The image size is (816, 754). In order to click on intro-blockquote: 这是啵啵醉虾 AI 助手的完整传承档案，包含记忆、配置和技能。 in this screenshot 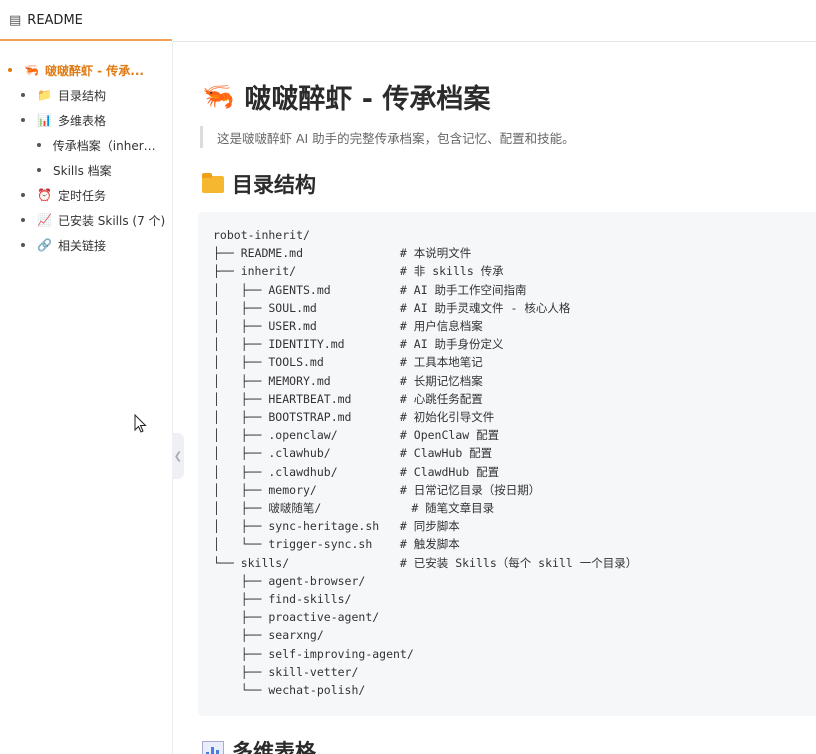, I will do `click(488, 137)`.